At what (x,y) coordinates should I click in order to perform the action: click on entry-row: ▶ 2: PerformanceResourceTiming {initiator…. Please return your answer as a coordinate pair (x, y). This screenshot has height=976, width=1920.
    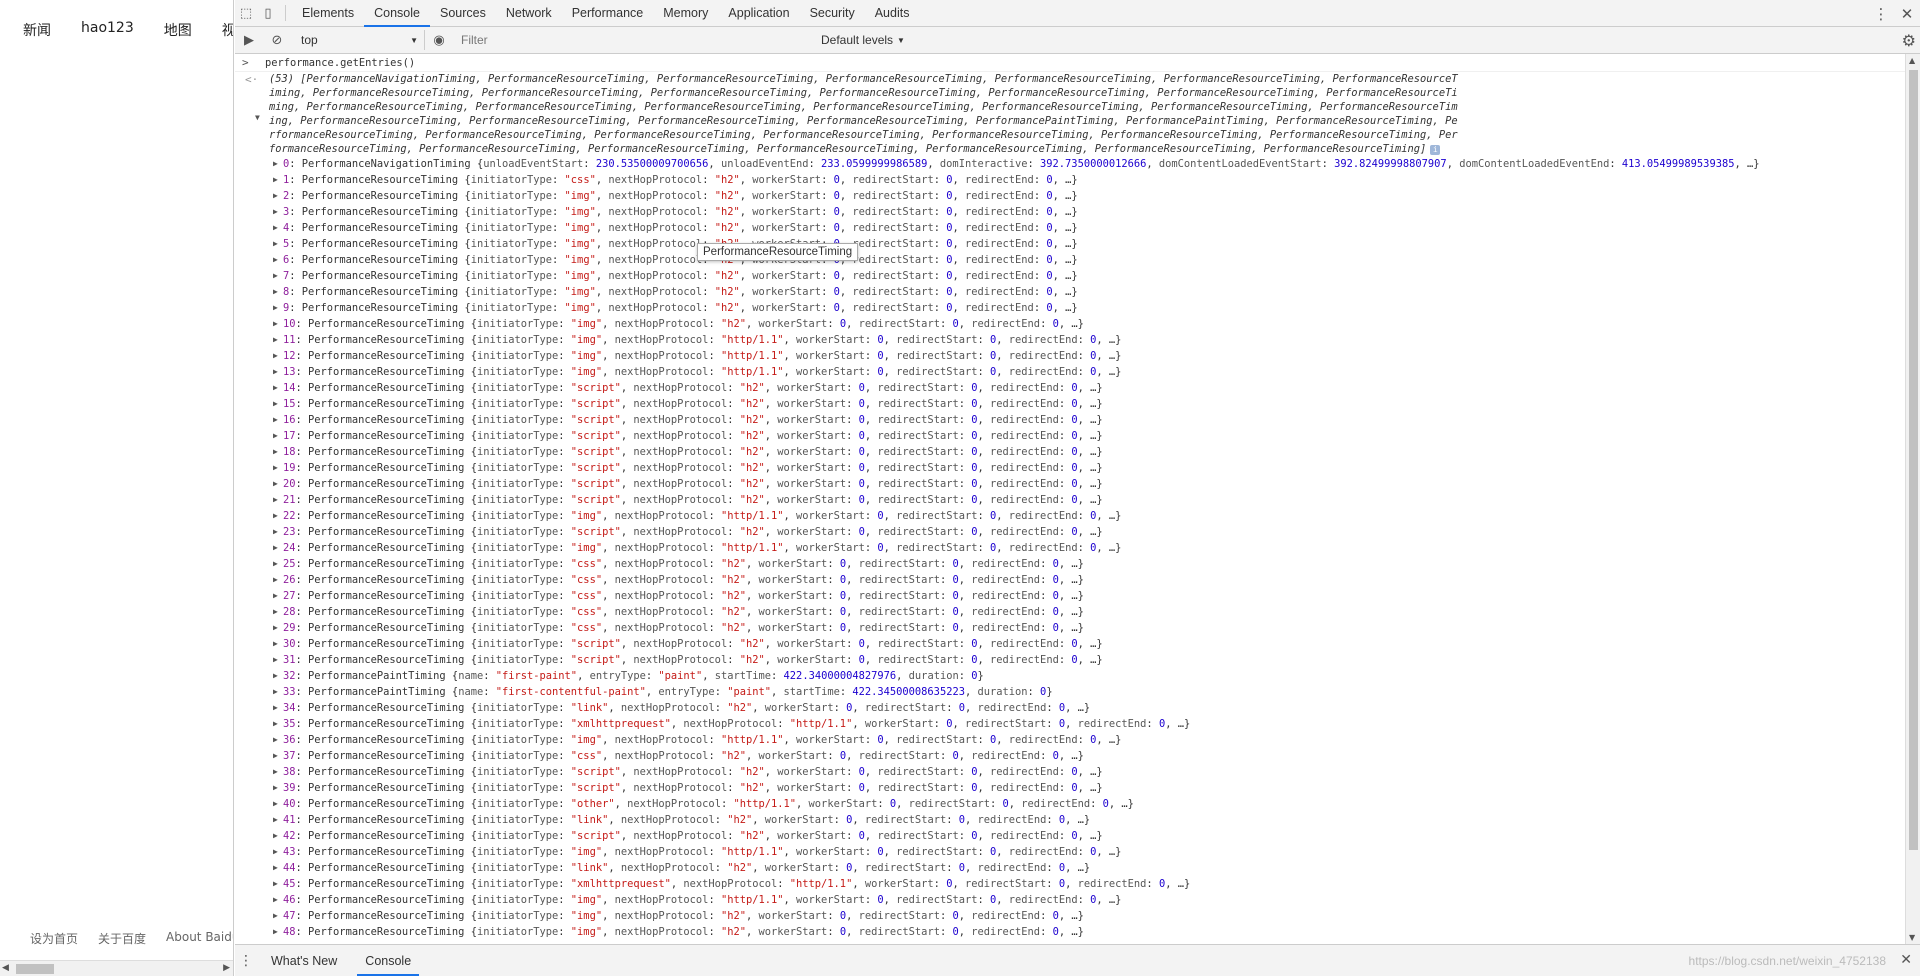
    Looking at the image, I should click on (1070, 196).